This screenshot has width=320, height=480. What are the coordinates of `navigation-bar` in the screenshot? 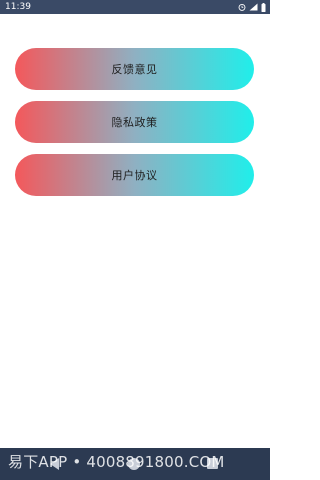 It's located at (135, 464).